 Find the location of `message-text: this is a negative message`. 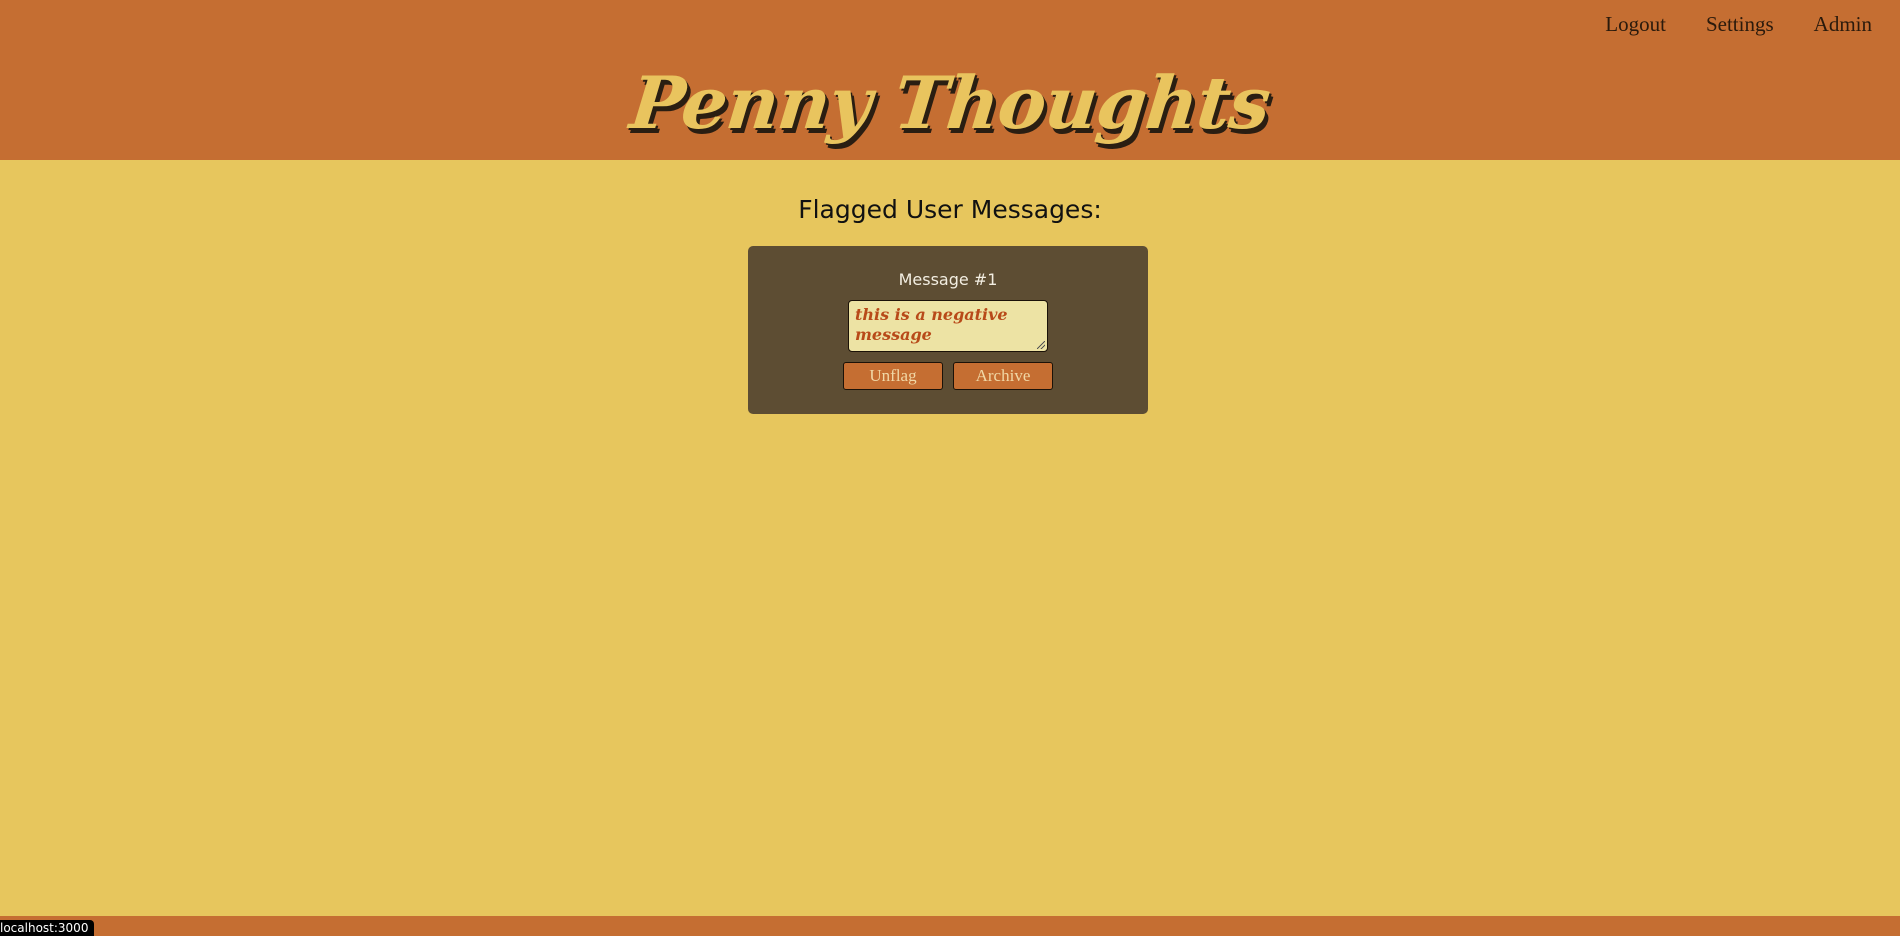

message-text: this is a negative message is located at coordinates (931, 324).